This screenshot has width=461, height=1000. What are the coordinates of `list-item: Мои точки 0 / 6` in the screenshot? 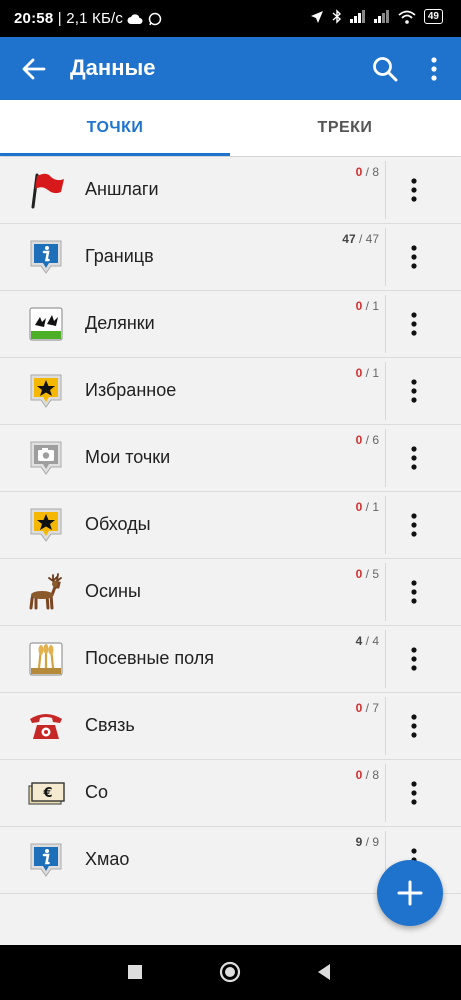 It's located at (230, 458).